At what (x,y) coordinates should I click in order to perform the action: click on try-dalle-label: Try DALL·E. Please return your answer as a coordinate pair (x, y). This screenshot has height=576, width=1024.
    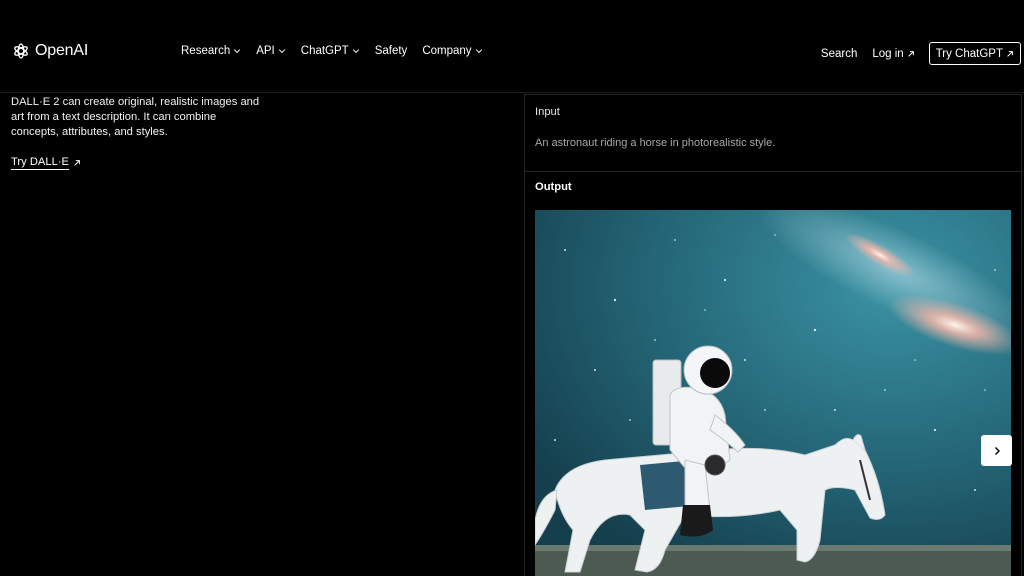
    Looking at the image, I should click on (40, 163).